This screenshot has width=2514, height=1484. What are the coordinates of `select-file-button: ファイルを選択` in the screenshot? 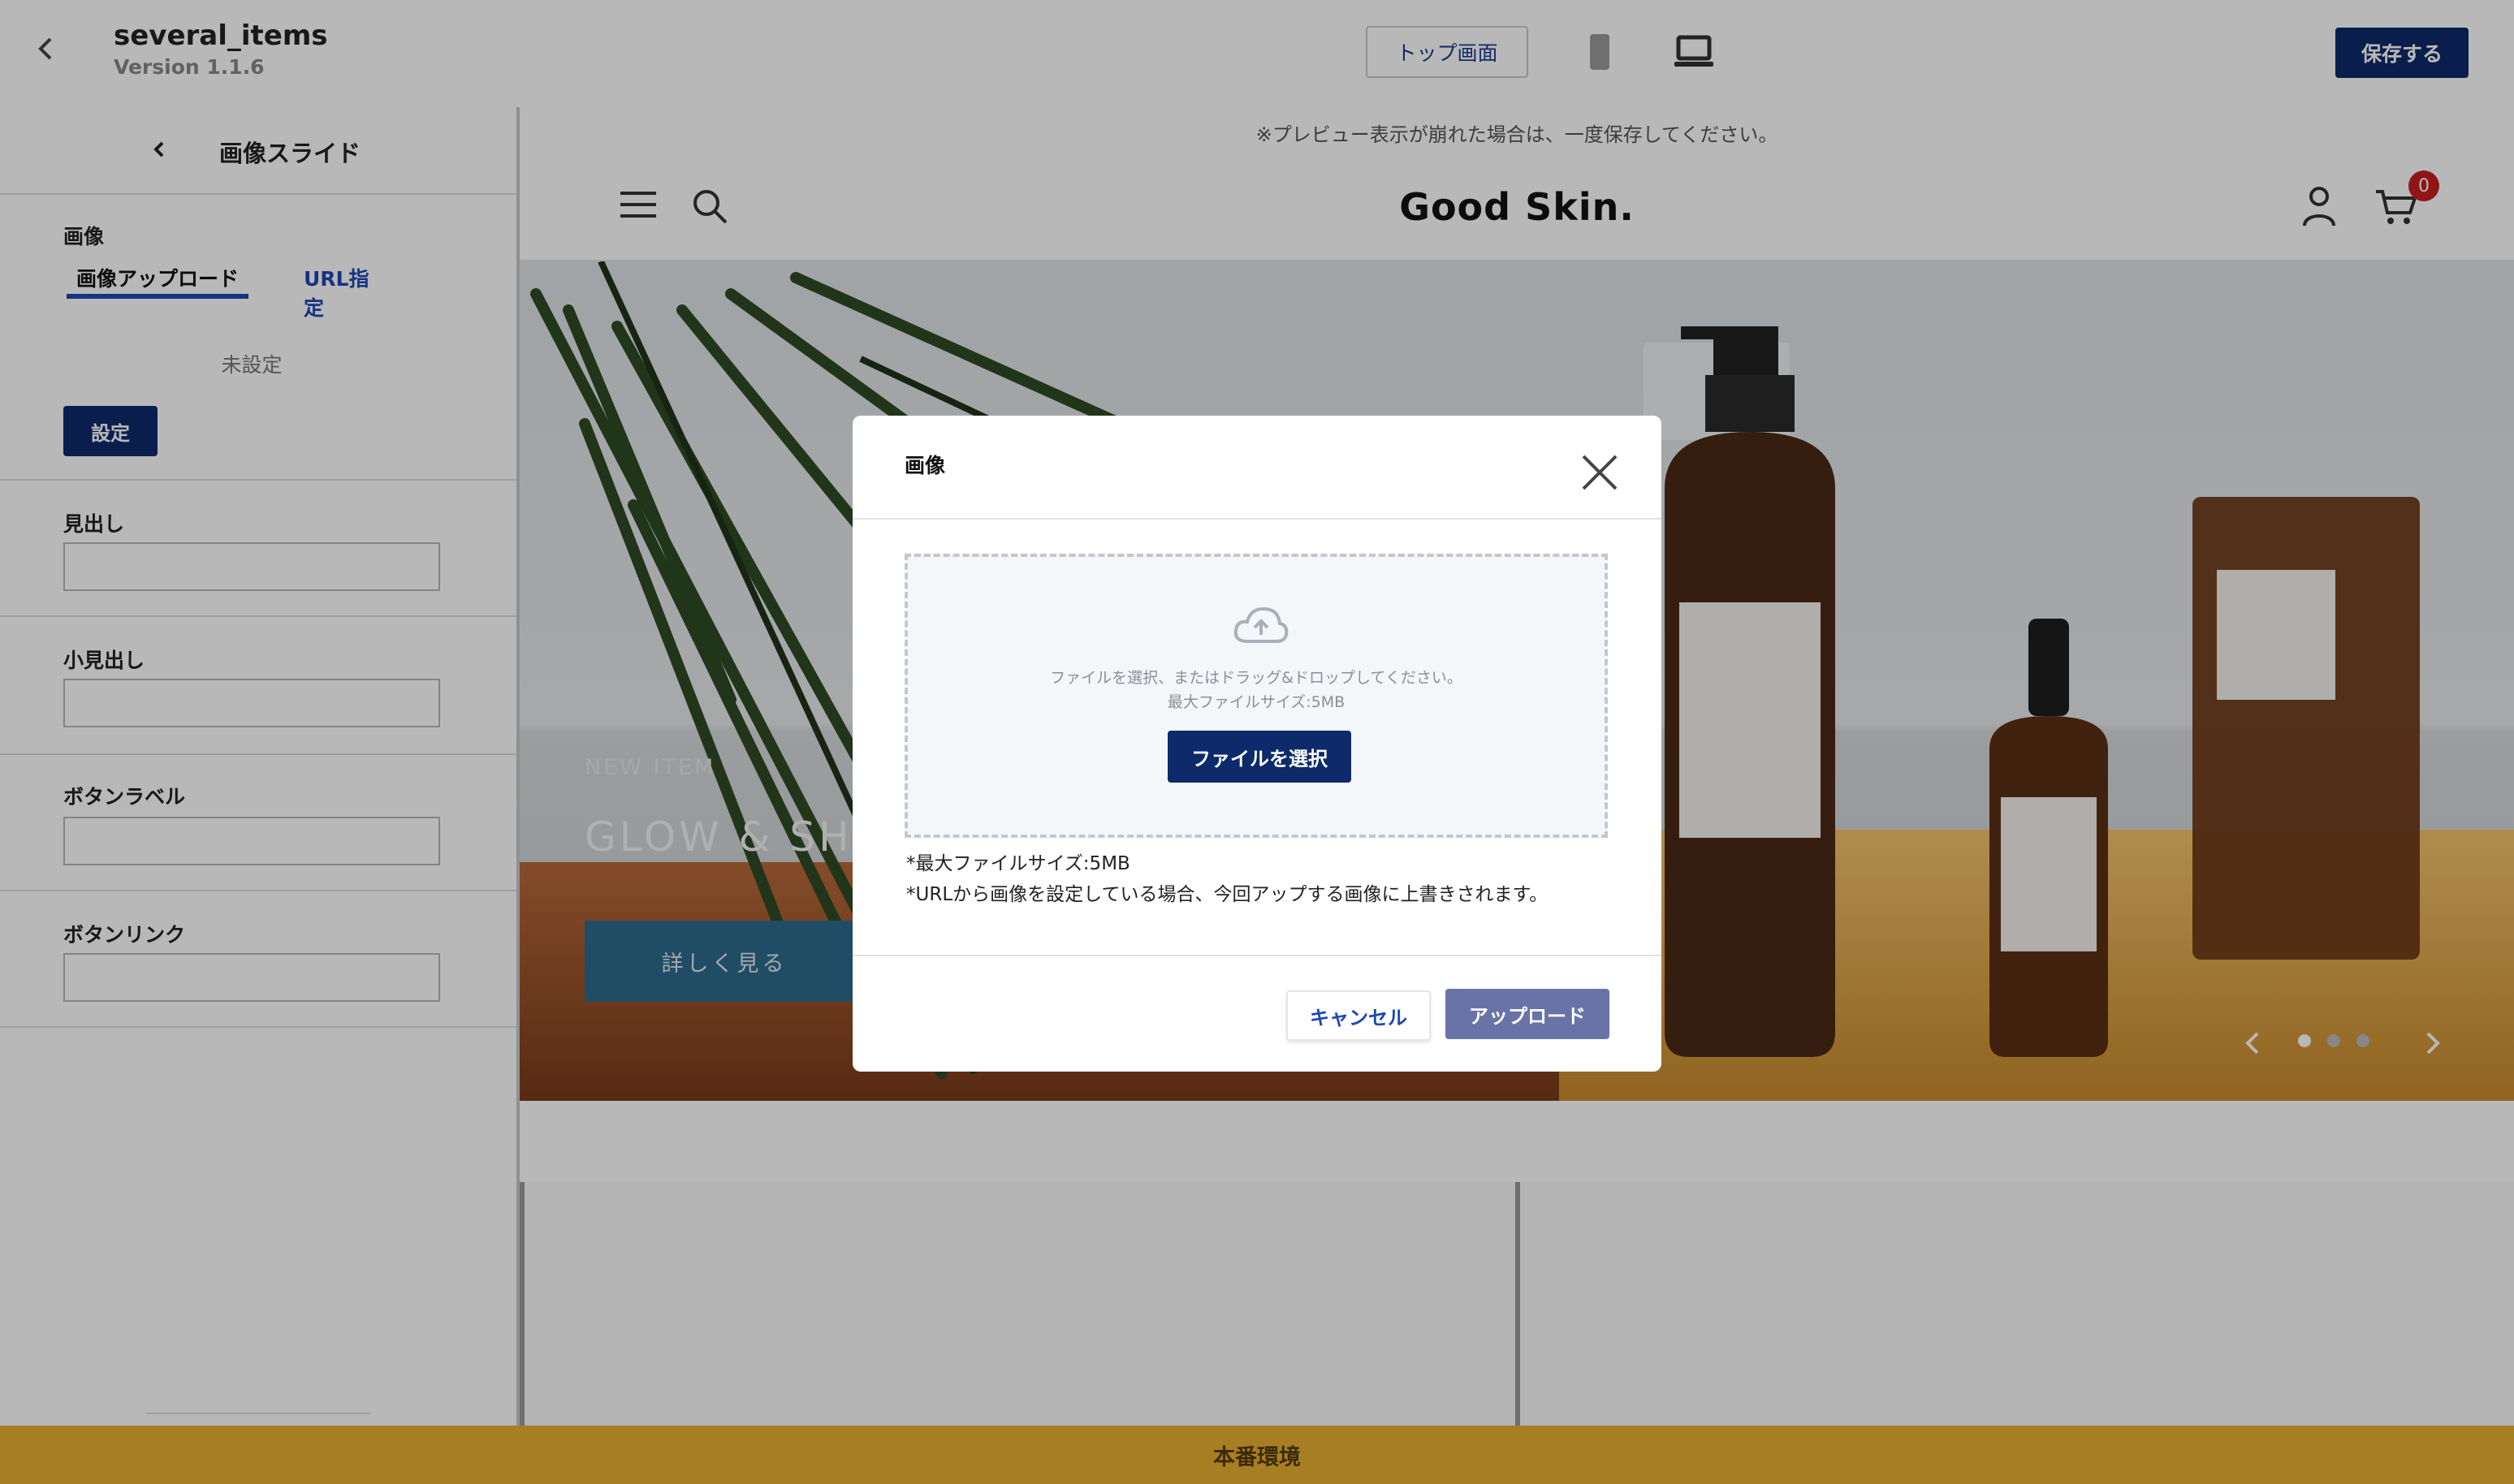 It's located at (1259, 757).